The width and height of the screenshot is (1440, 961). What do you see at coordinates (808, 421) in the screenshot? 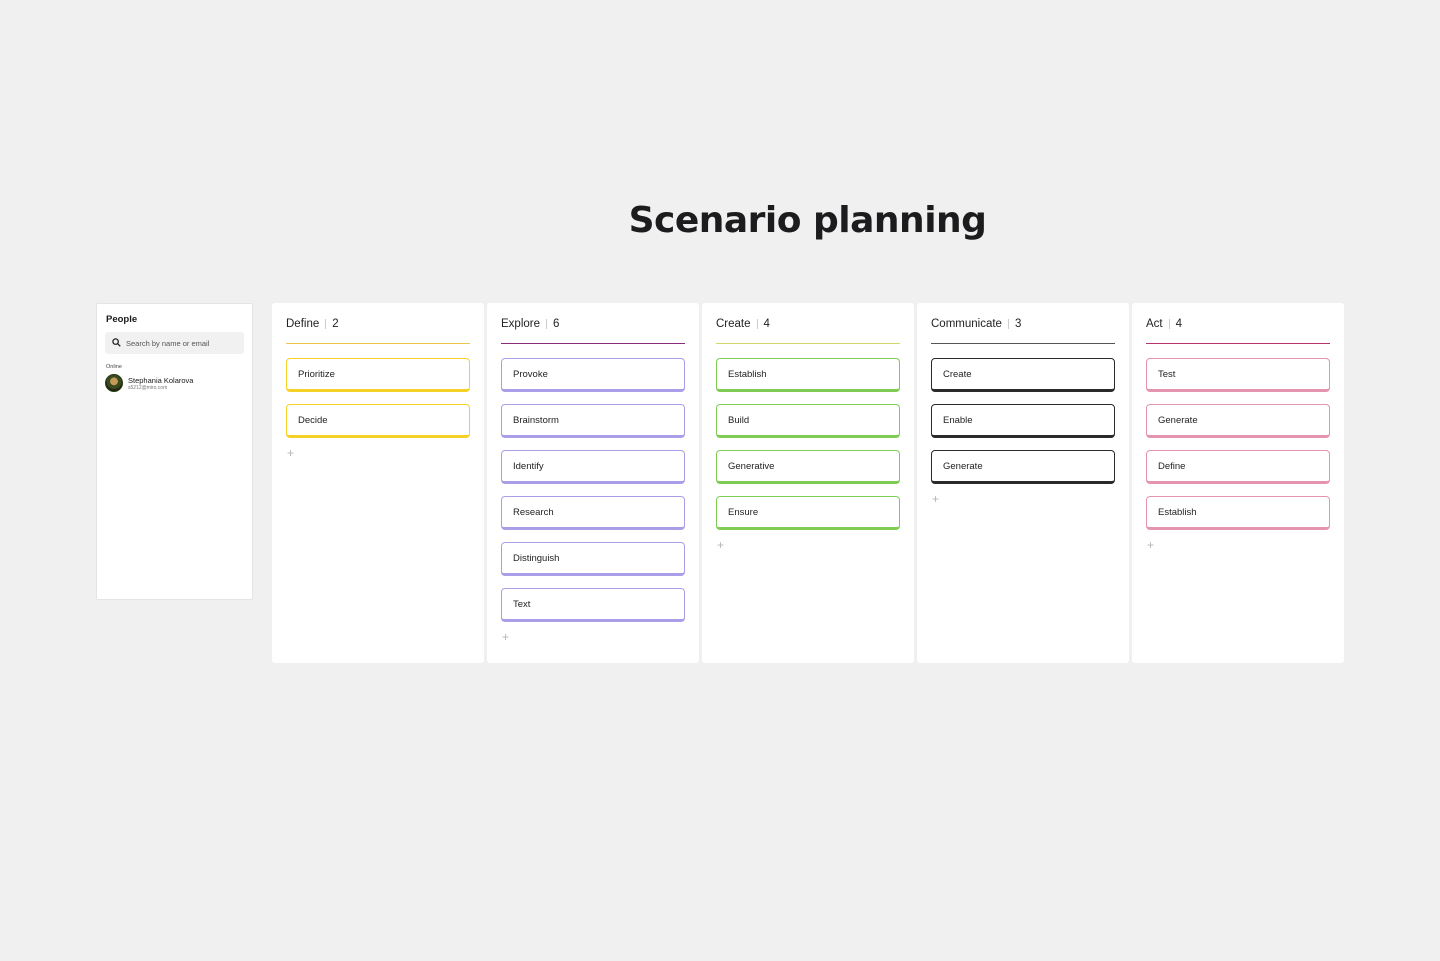
I see `card: Build` at bounding box center [808, 421].